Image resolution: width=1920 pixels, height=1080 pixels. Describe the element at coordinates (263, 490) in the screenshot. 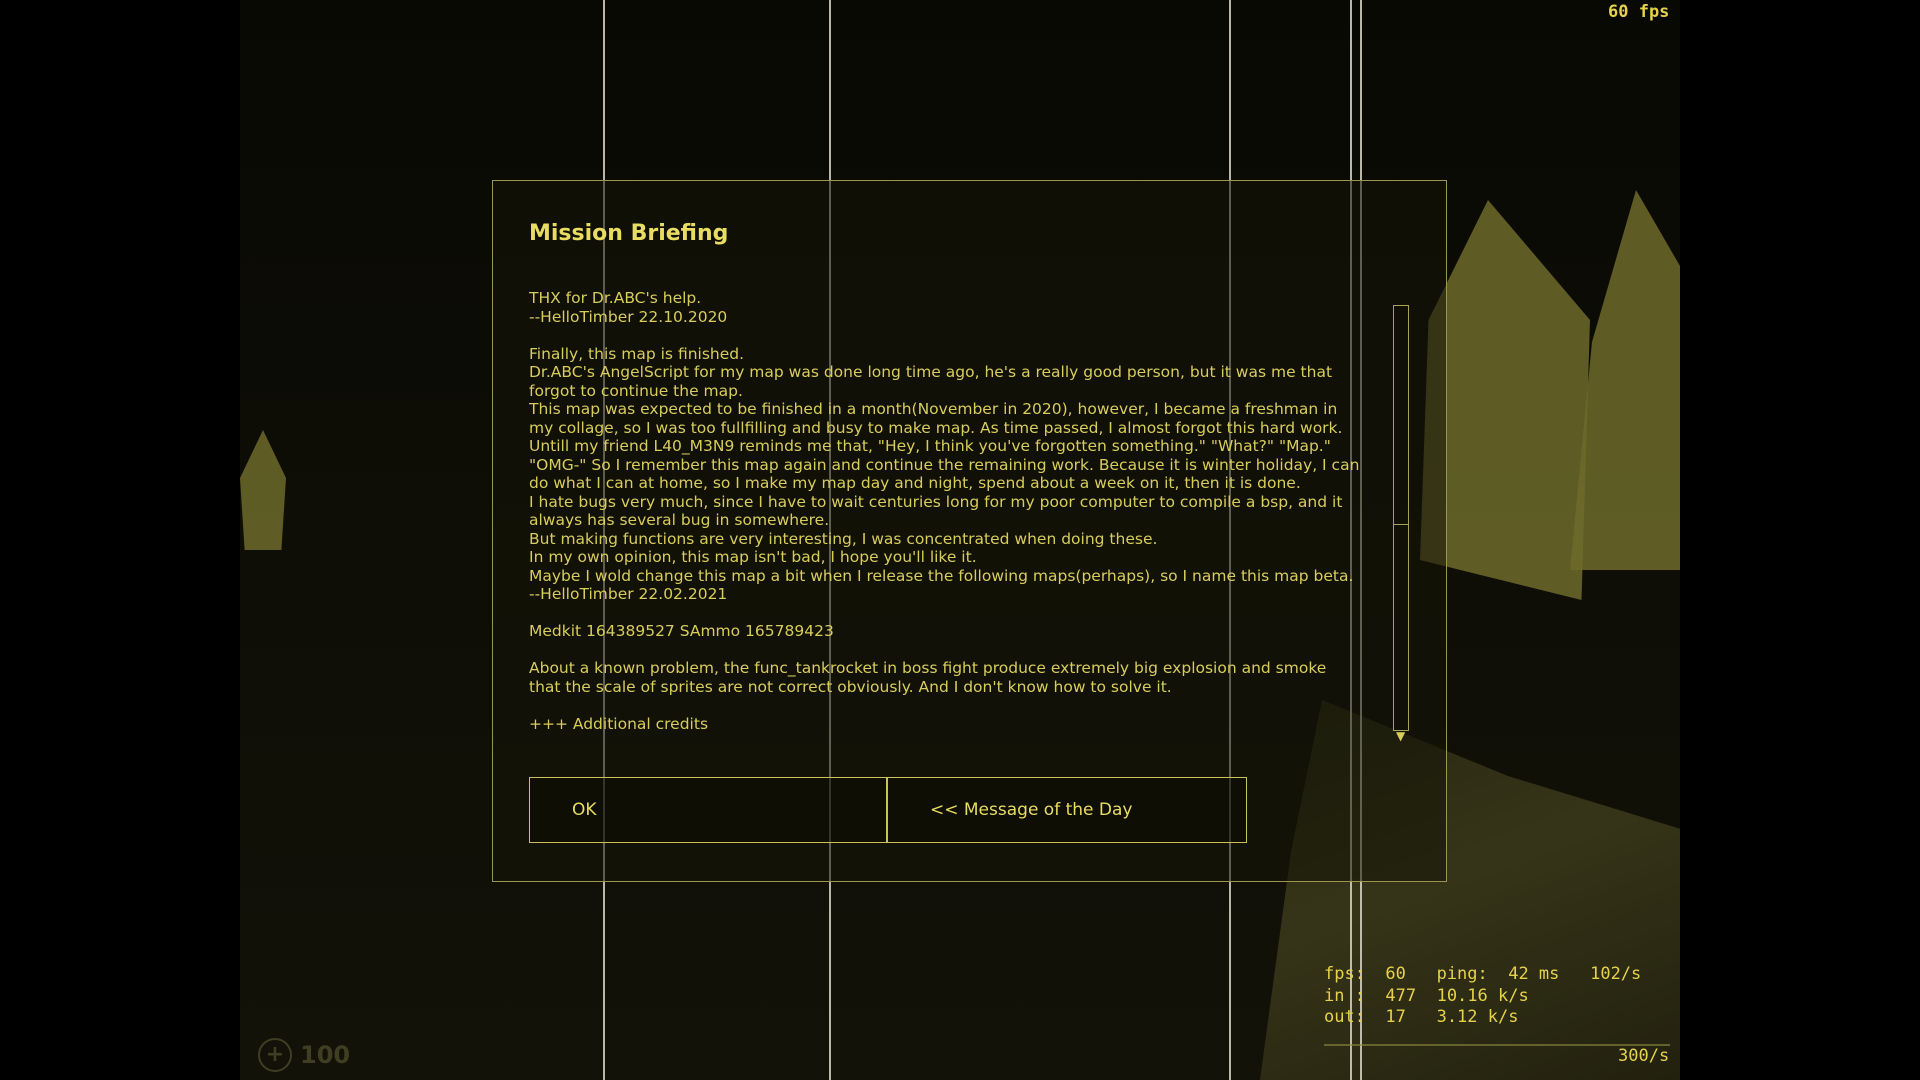

I see `tree-left` at that location.